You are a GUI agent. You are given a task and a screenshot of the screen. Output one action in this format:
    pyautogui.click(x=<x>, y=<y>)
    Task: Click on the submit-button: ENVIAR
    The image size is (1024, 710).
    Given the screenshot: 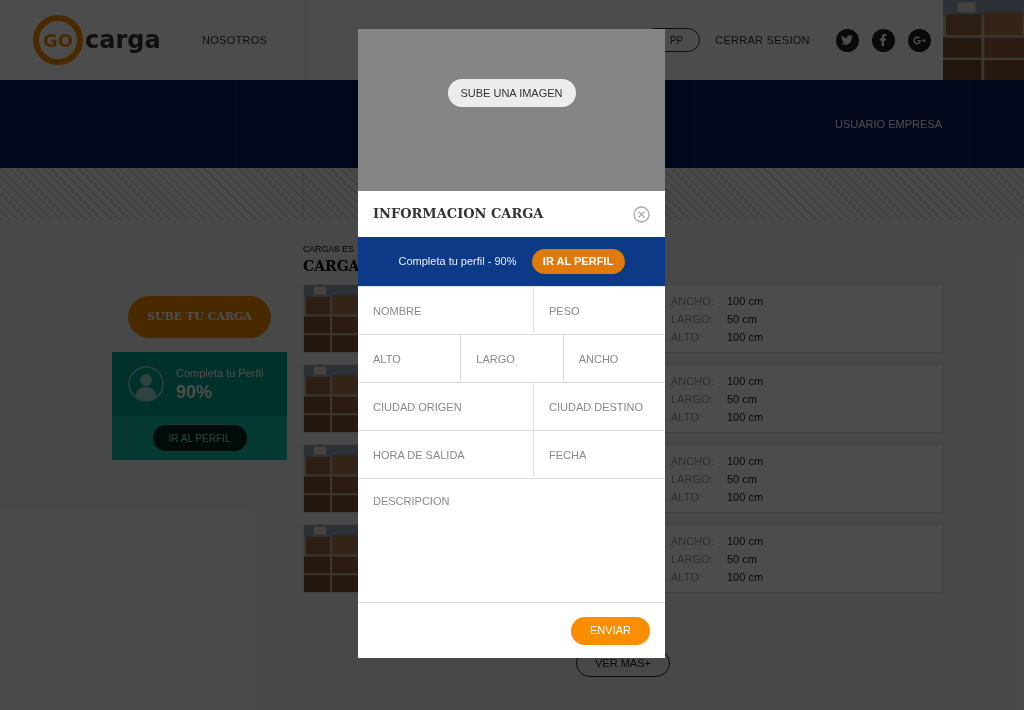 What is the action you would take?
    pyautogui.click(x=610, y=630)
    